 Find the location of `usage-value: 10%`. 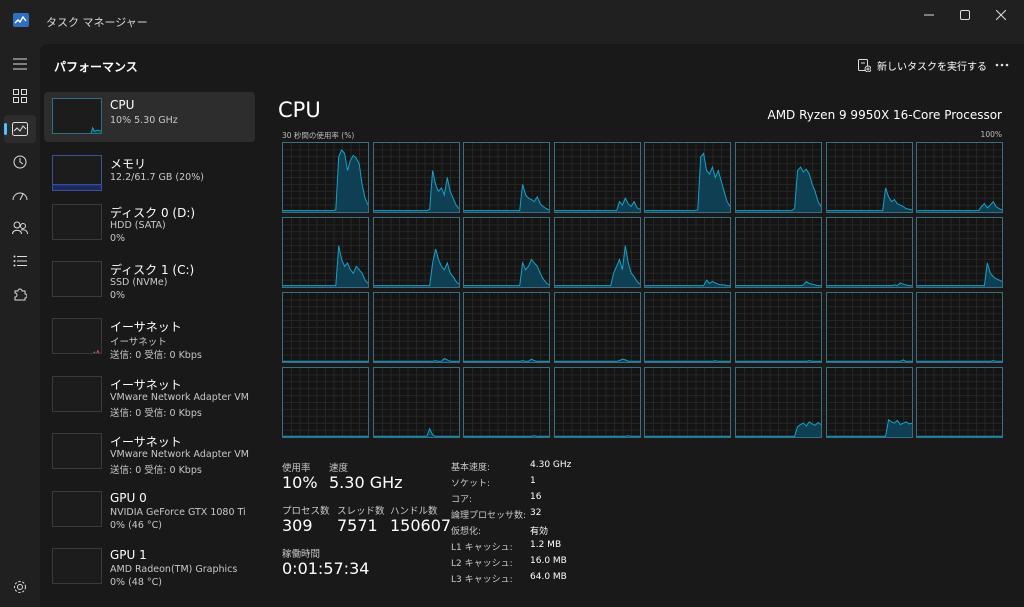

usage-value: 10% is located at coordinates (300, 482).